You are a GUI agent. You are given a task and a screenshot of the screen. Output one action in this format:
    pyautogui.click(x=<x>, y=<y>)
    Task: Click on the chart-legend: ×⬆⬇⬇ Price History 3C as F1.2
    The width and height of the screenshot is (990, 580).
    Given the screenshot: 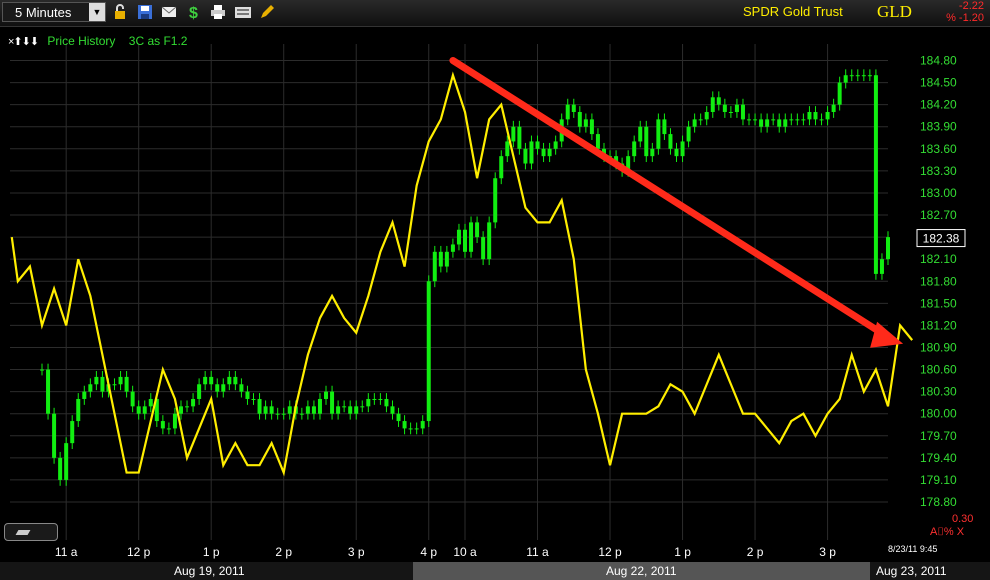 What is the action you would take?
    pyautogui.click(x=102, y=41)
    